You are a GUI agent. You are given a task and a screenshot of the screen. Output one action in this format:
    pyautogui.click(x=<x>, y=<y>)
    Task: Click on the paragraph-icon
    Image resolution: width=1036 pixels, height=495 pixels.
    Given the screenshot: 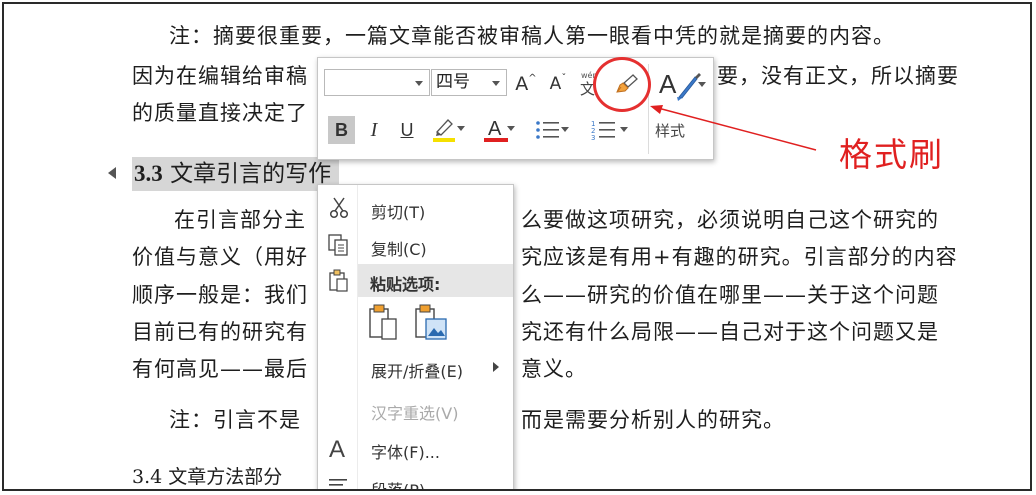 What is the action you would take?
    pyautogui.click(x=338, y=482)
    